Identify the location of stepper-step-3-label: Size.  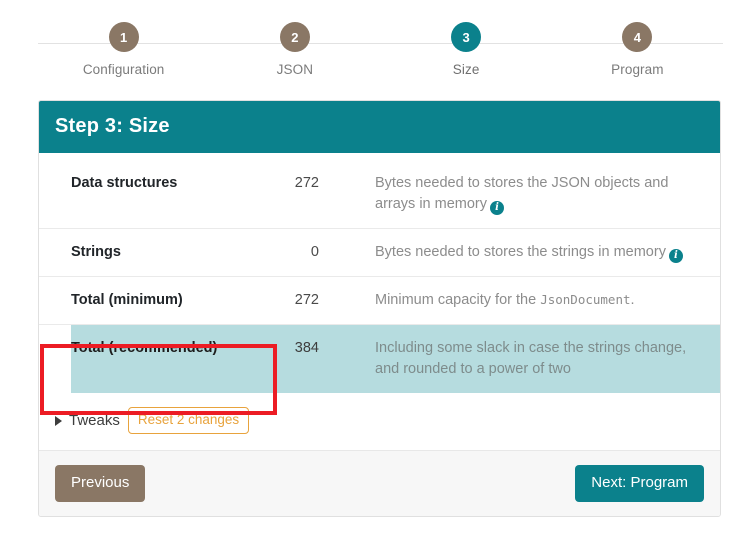
(466, 69).